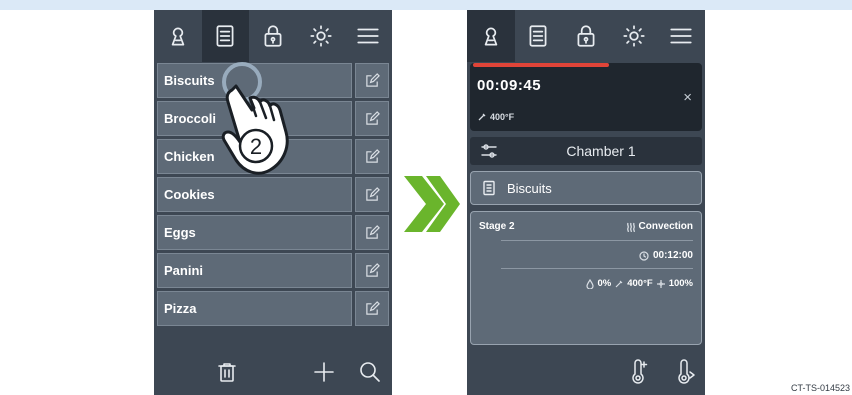  What do you see at coordinates (820, 388) in the screenshot?
I see `figure-id: CT-TS-014523` at bounding box center [820, 388].